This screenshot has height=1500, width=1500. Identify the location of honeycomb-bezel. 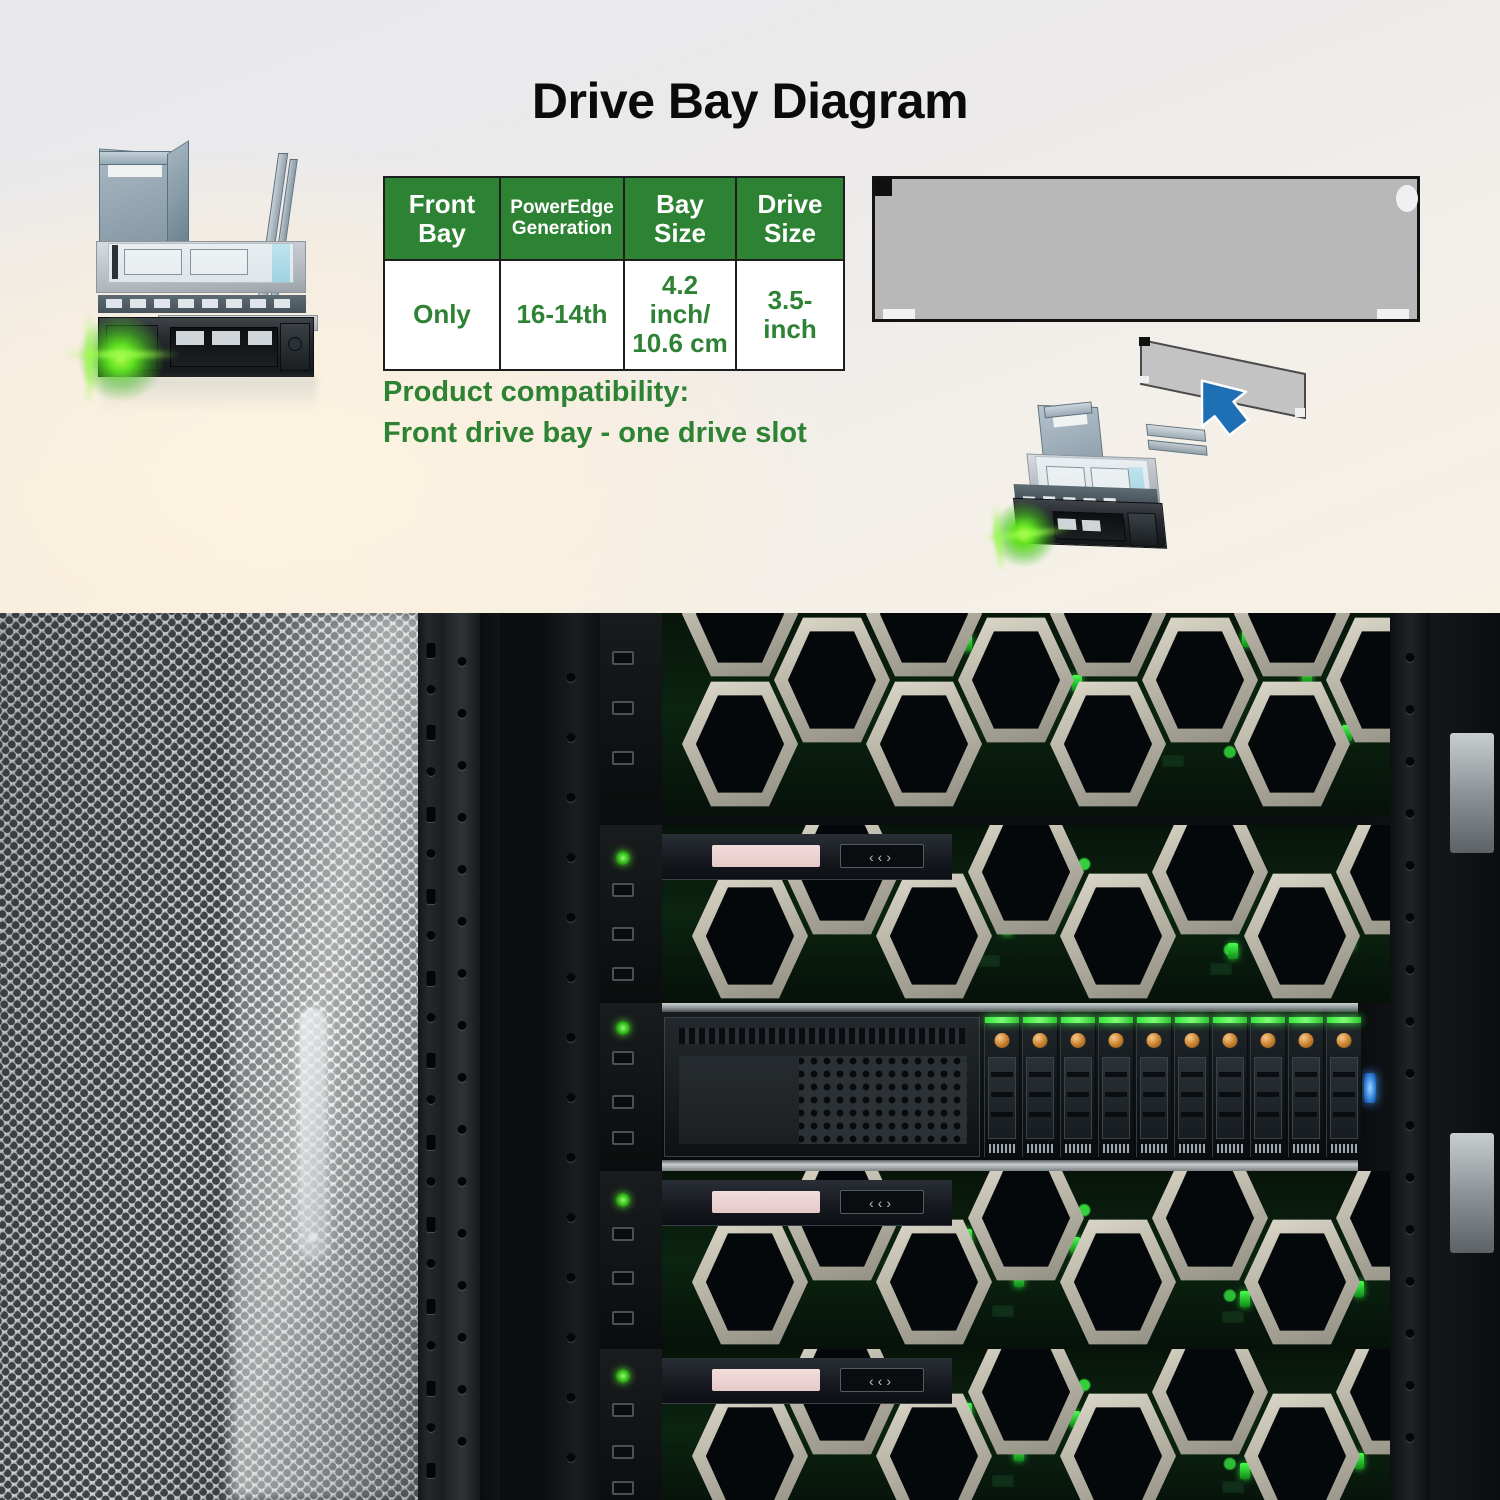
(1026, 714).